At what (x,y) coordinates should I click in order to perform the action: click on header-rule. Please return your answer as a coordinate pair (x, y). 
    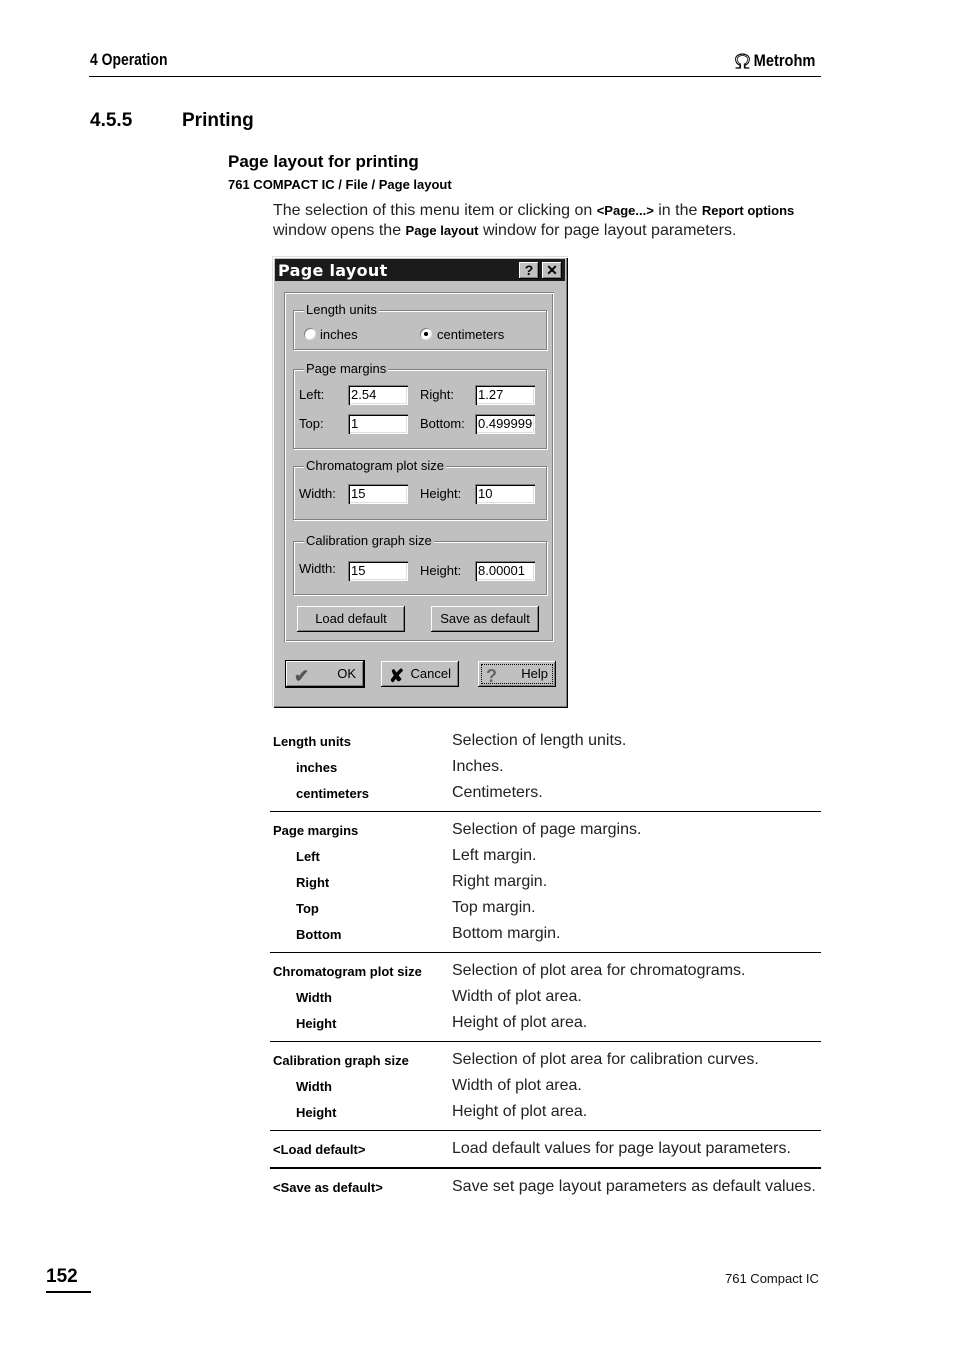
    Looking at the image, I should click on (455, 76).